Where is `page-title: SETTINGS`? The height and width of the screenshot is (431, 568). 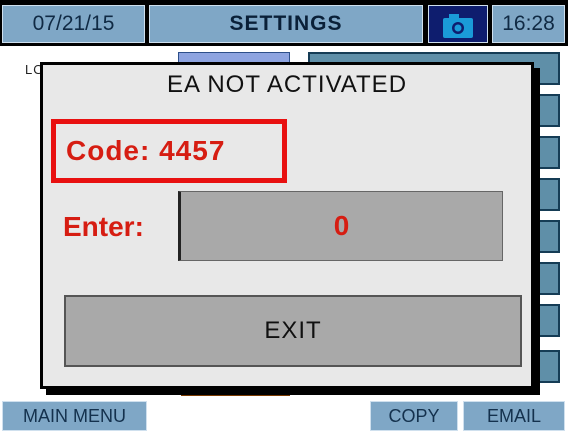 page-title: SETTINGS is located at coordinates (286, 24).